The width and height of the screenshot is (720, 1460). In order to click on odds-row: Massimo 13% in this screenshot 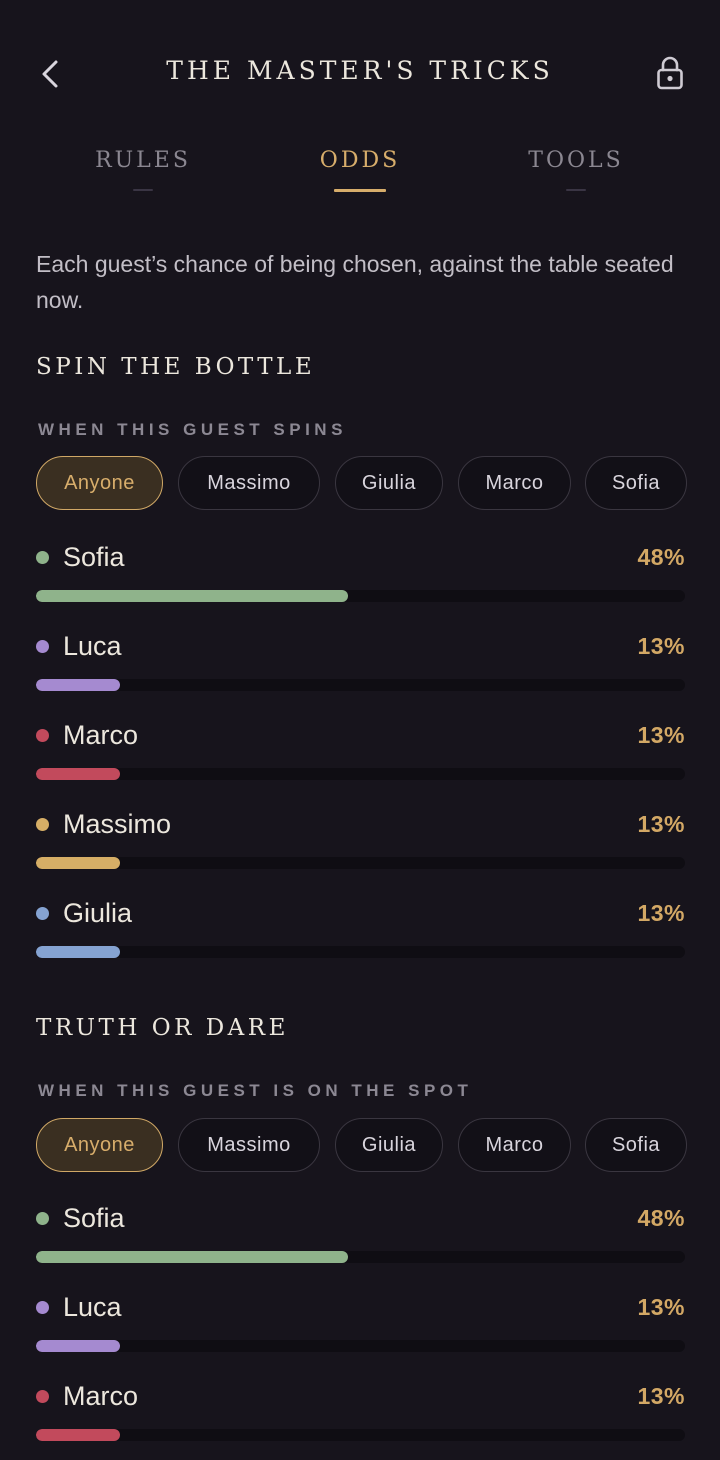, I will do `click(360, 837)`.